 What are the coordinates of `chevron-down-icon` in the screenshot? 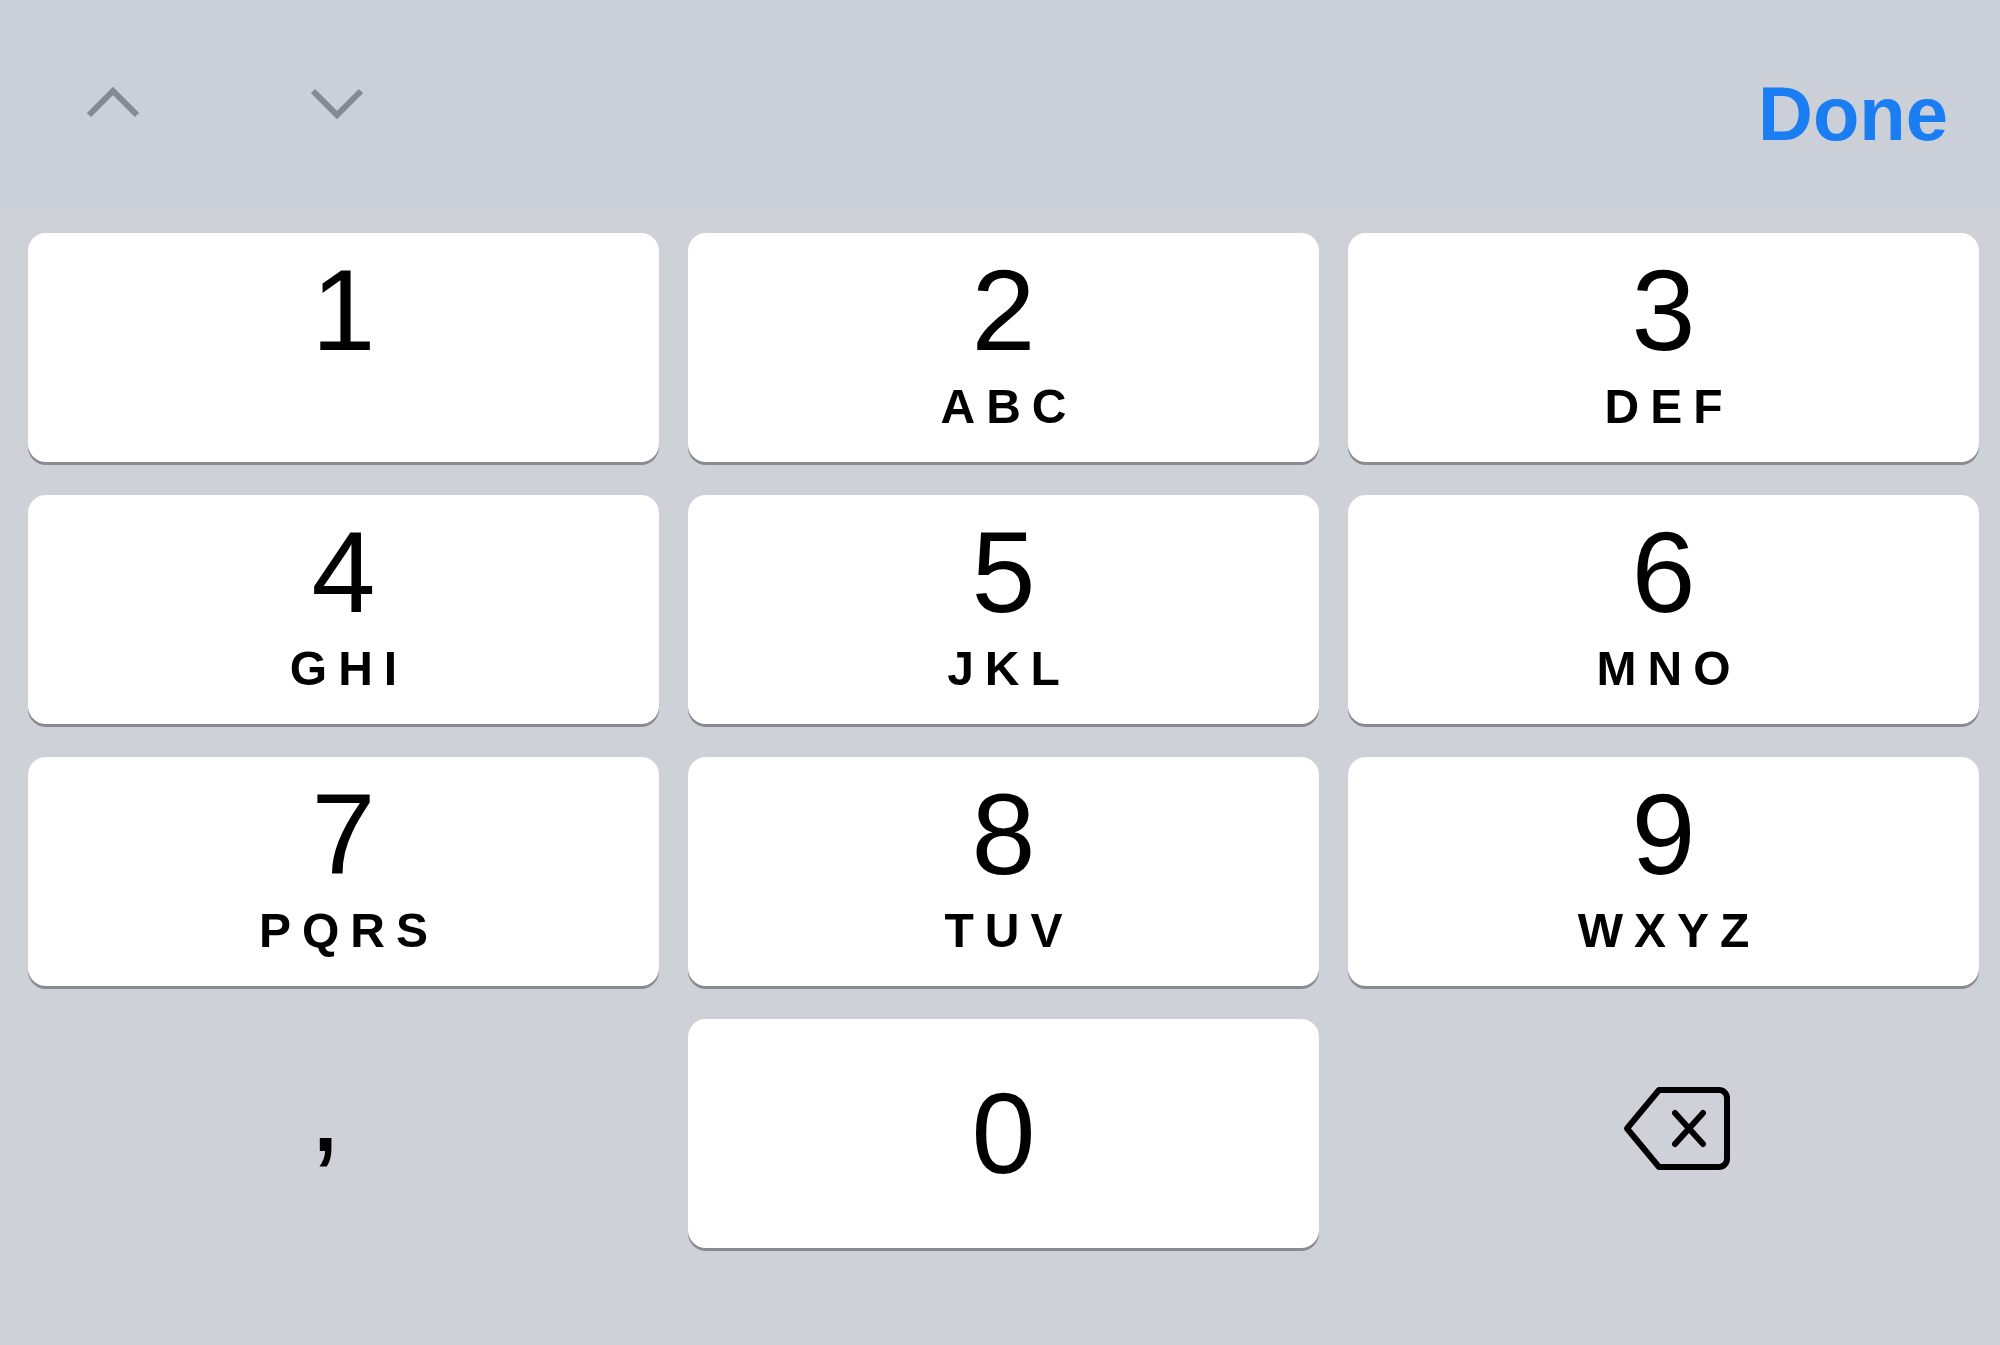 It's located at (337, 102).